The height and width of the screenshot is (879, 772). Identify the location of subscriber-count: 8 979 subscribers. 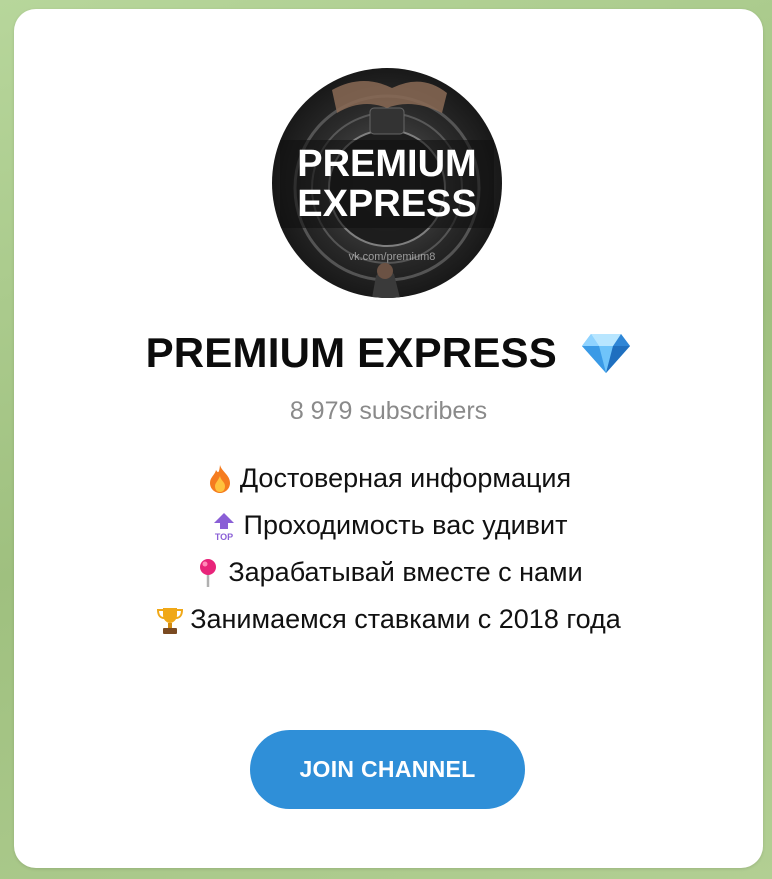
(388, 411).